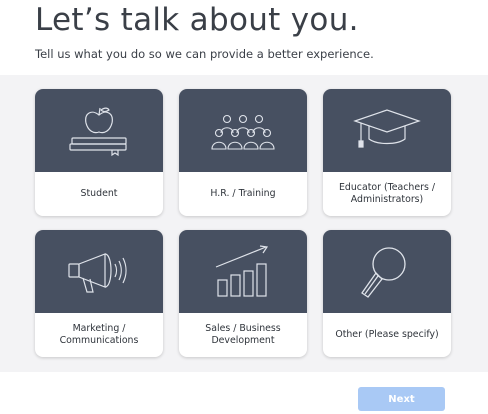 The height and width of the screenshot is (414, 488). I want to click on option-card-hr-training: H.R. / Training, so click(243, 152).